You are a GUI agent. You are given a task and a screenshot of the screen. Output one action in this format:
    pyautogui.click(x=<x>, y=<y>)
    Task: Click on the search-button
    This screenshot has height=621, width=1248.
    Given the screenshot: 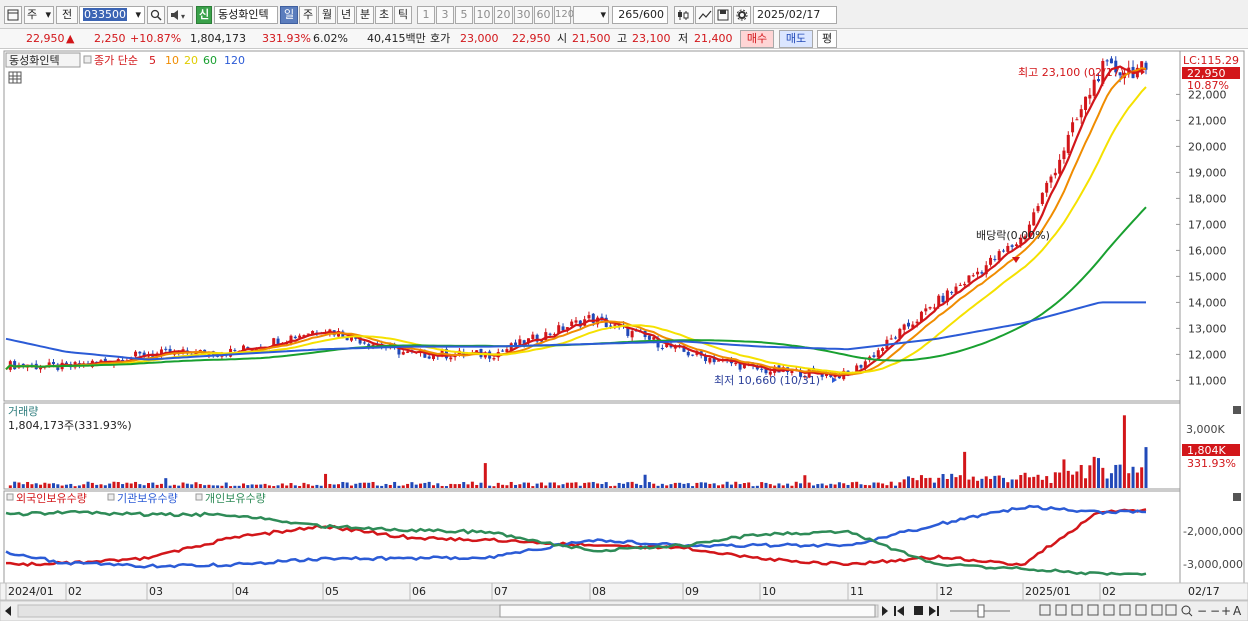 What is the action you would take?
    pyautogui.click(x=156, y=15)
    